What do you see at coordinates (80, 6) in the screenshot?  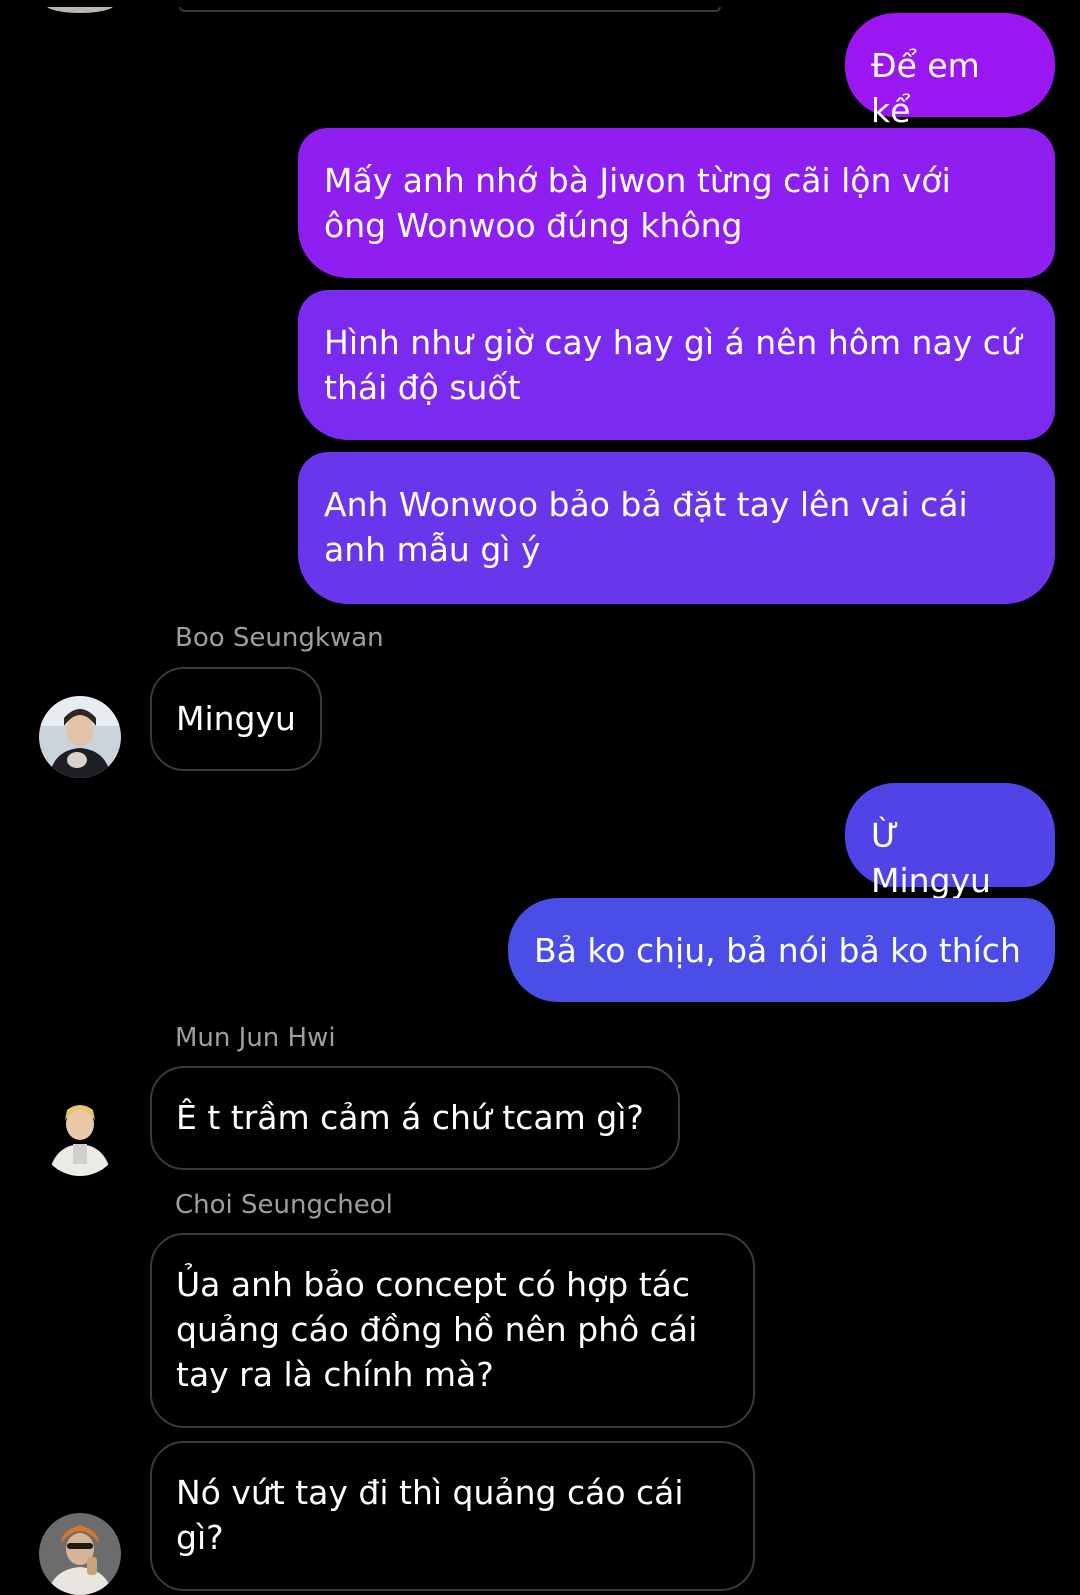 I see `avatar-edge` at bounding box center [80, 6].